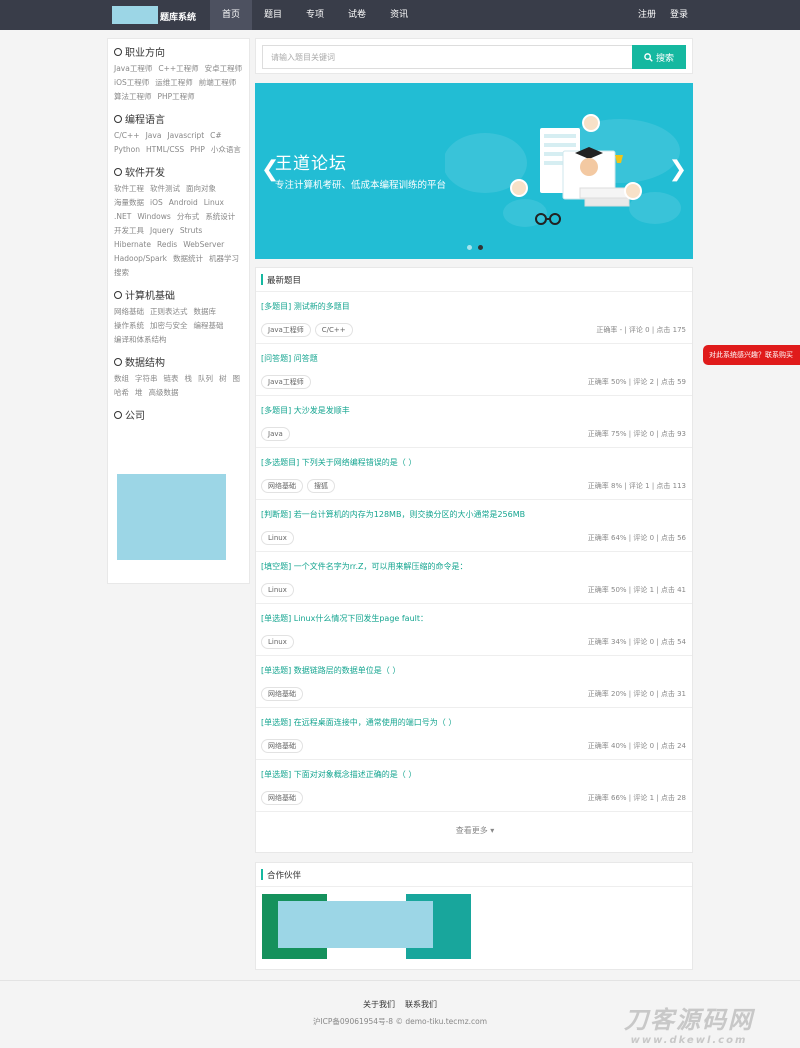  Describe the element at coordinates (216, 136) in the screenshot. I see `sidebar-tag-link: C#` at that location.